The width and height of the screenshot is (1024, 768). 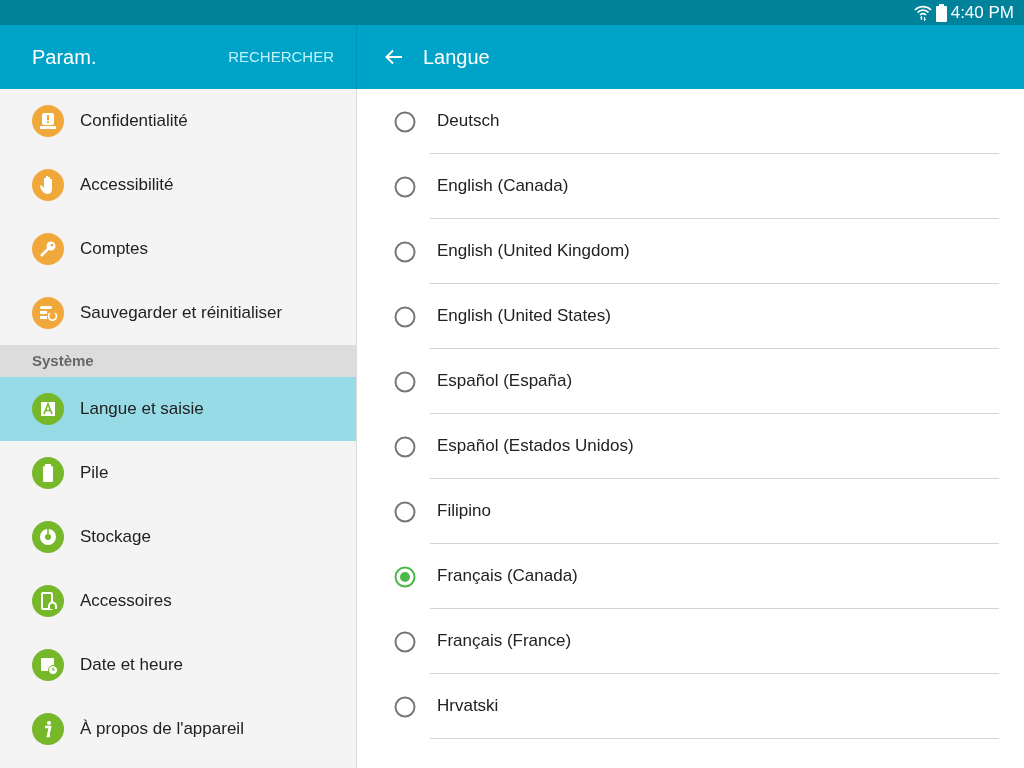 What do you see at coordinates (714, 706) in the screenshot?
I see `language-option: Hrvatski` at bounding box center [714, 706].